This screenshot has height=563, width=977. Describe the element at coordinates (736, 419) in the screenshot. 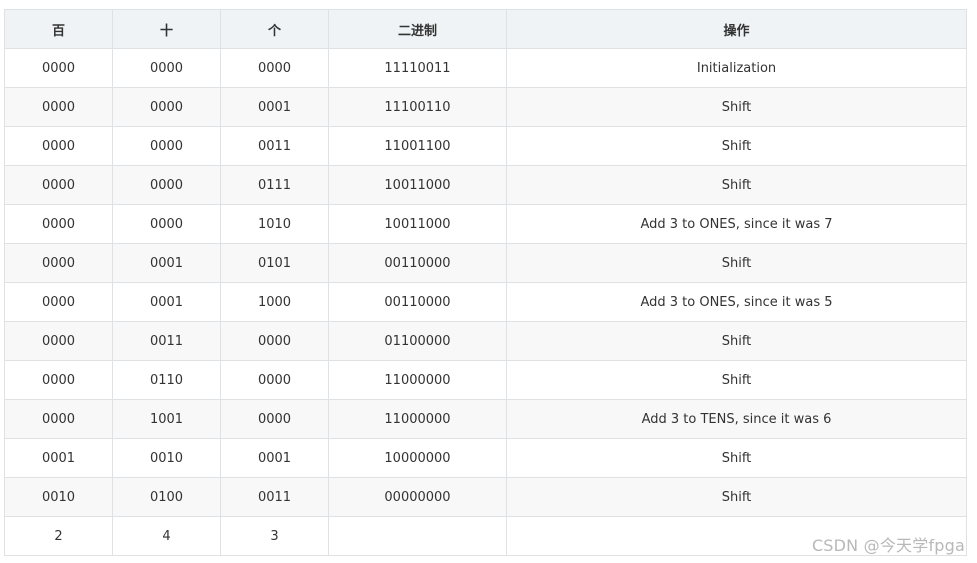

I see `cell-operation: Add 3 to TENS, since it was 6` at that location.